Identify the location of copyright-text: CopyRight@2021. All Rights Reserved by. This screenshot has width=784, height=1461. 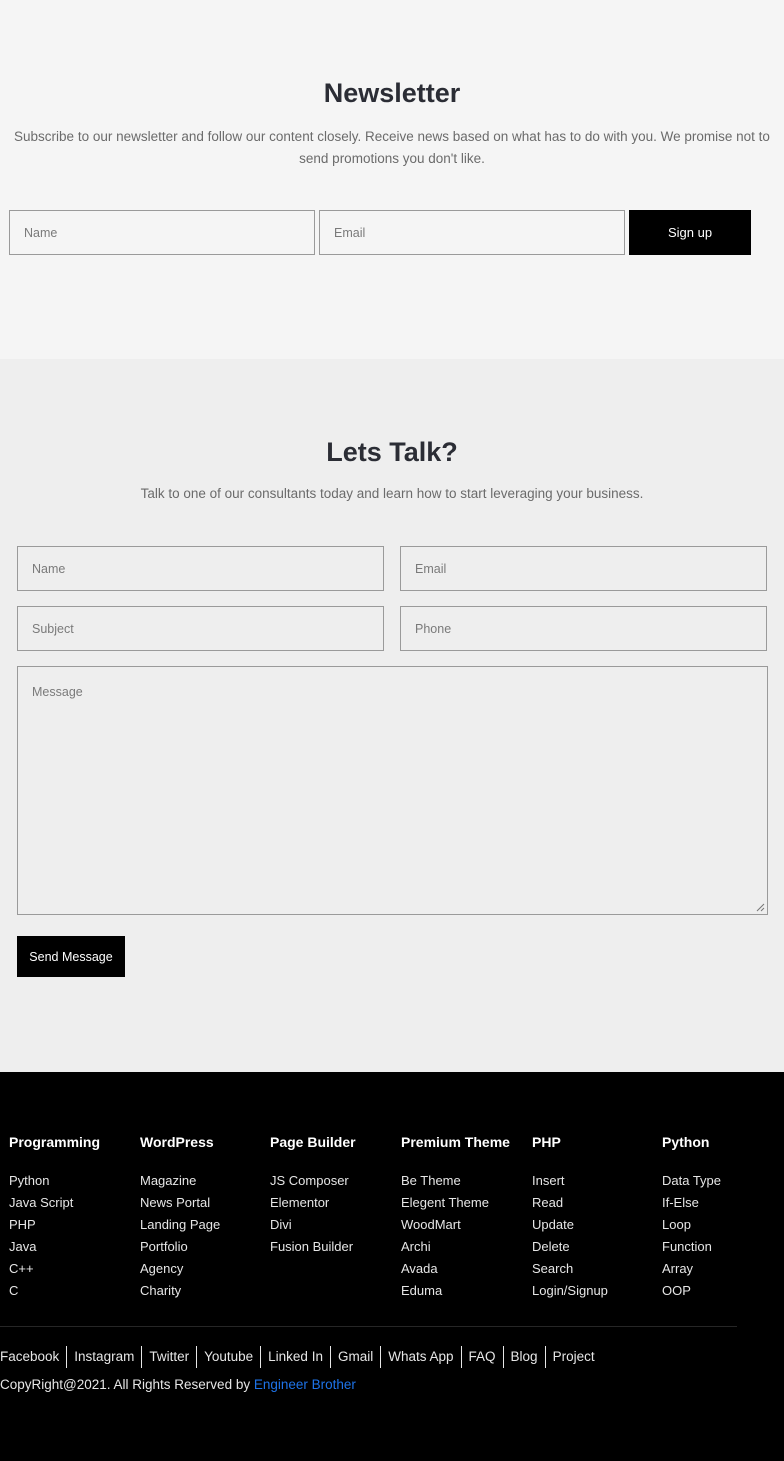
(125, 1384).